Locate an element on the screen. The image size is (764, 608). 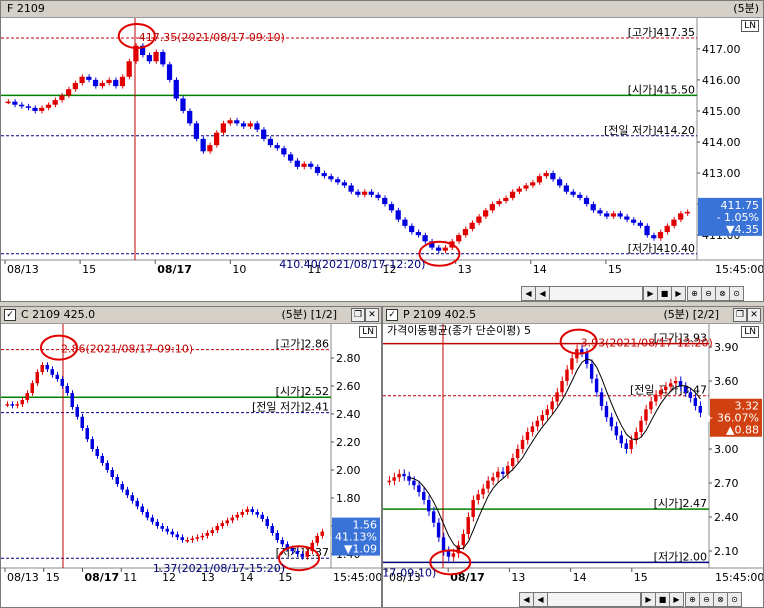
put-period-text: (5분) is located at coordinates (677, 314).